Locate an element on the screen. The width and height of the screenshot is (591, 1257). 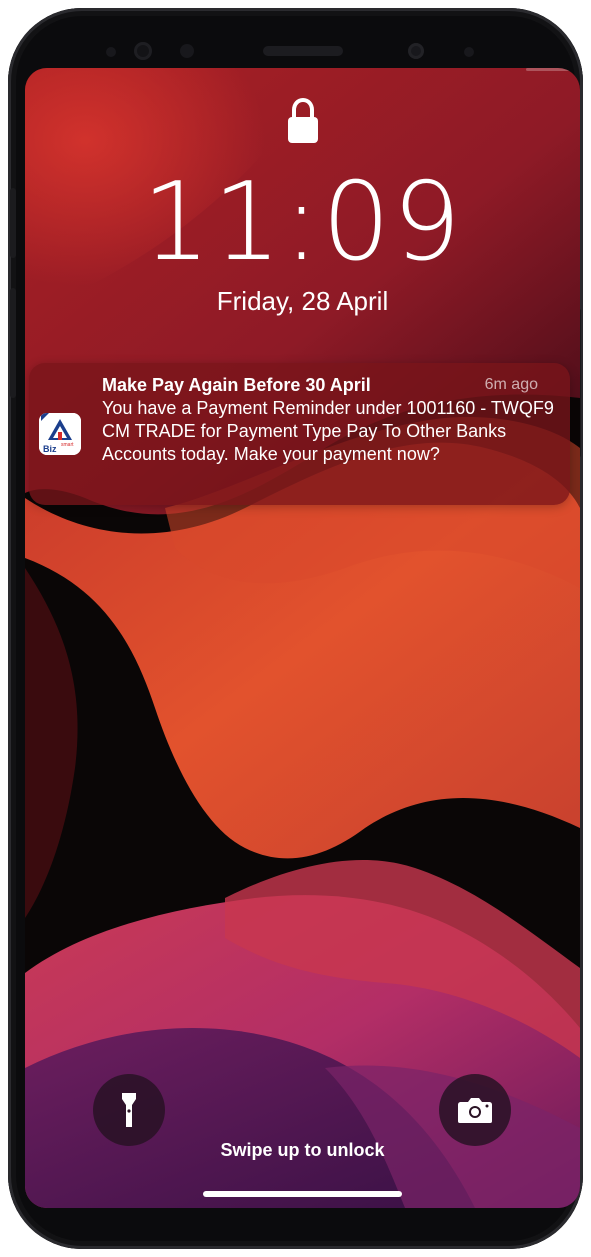
home-indicator is located at coordinates (302, 1194).